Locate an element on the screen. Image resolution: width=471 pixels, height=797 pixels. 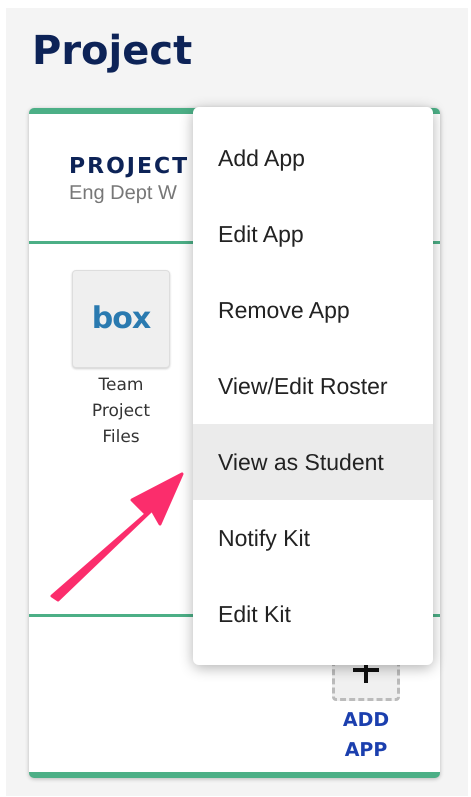
menu-item: Edit Kit is located at coordinates (313, 614).